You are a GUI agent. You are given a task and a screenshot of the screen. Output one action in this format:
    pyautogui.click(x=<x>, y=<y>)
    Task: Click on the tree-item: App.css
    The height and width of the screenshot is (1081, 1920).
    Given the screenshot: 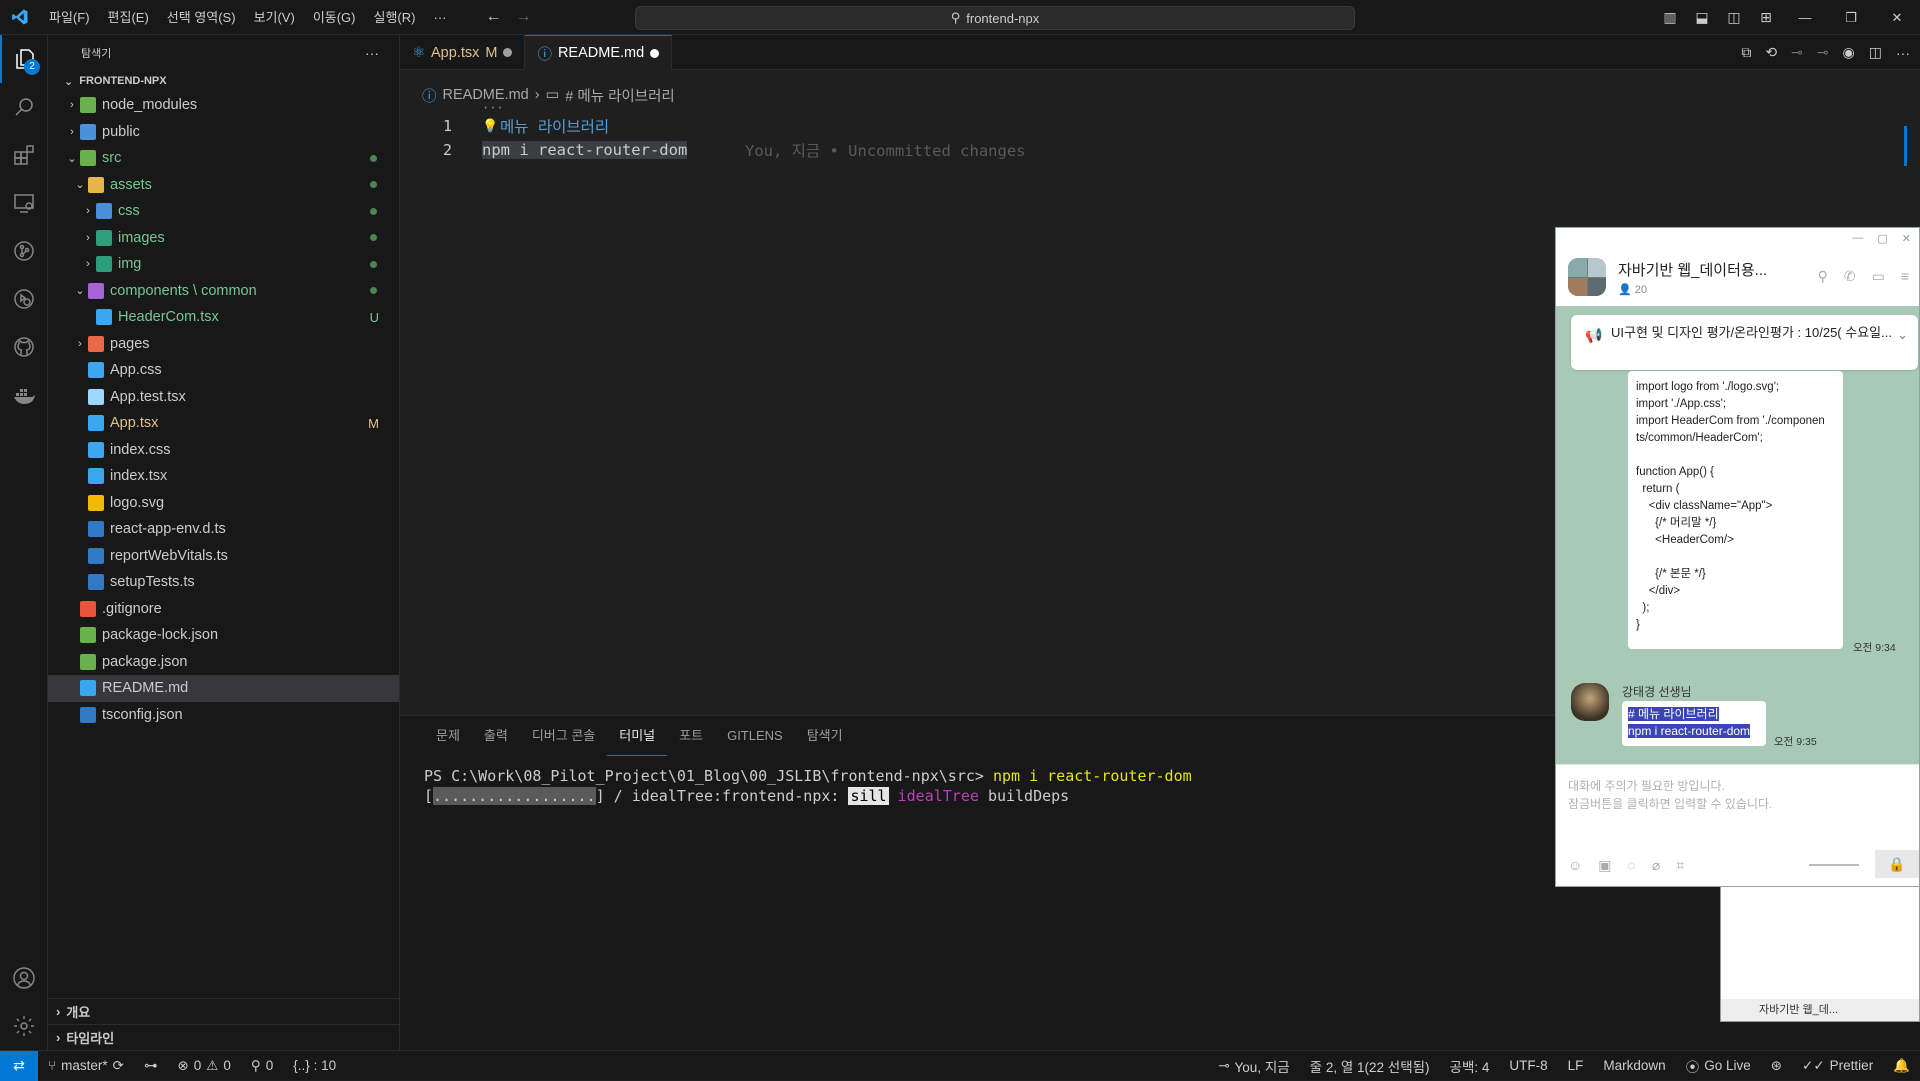 What is the action you would take?
    pyautogui.click(x=223, y=370)
    